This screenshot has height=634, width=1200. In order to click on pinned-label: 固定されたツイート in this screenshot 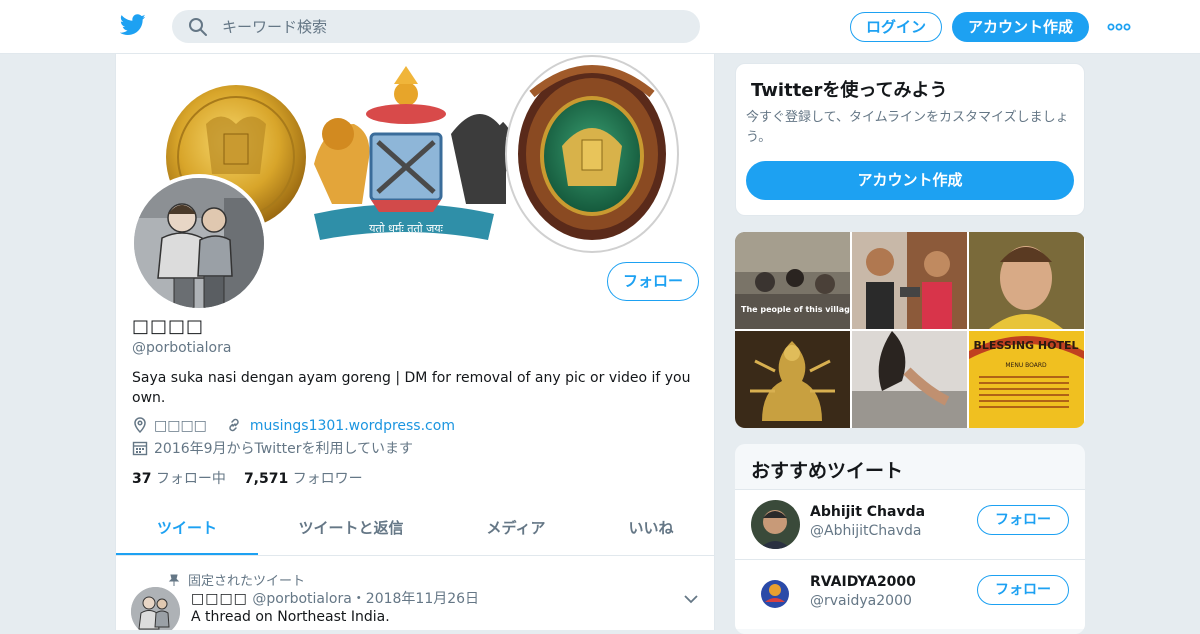, I will do `click(247, 581)`.